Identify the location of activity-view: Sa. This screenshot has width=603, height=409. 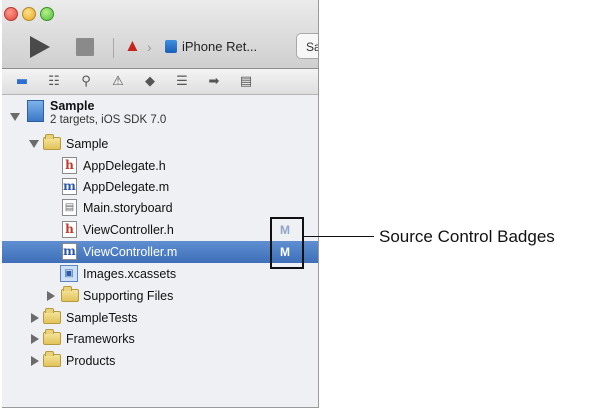
(307, 46).